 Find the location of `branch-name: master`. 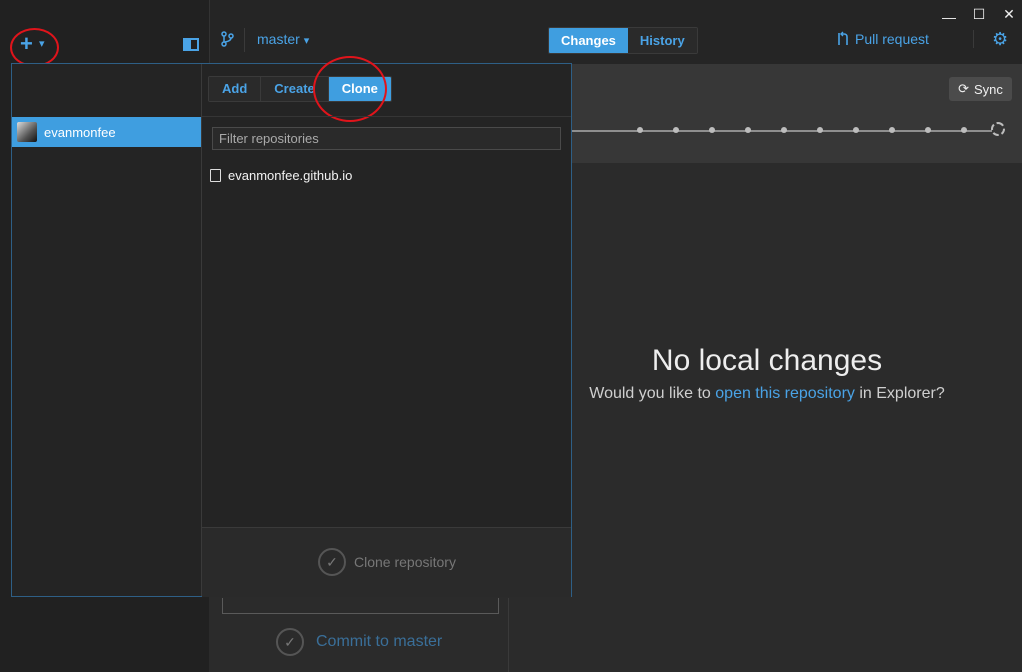

branch-name: master is located at coordinates (278, 39).